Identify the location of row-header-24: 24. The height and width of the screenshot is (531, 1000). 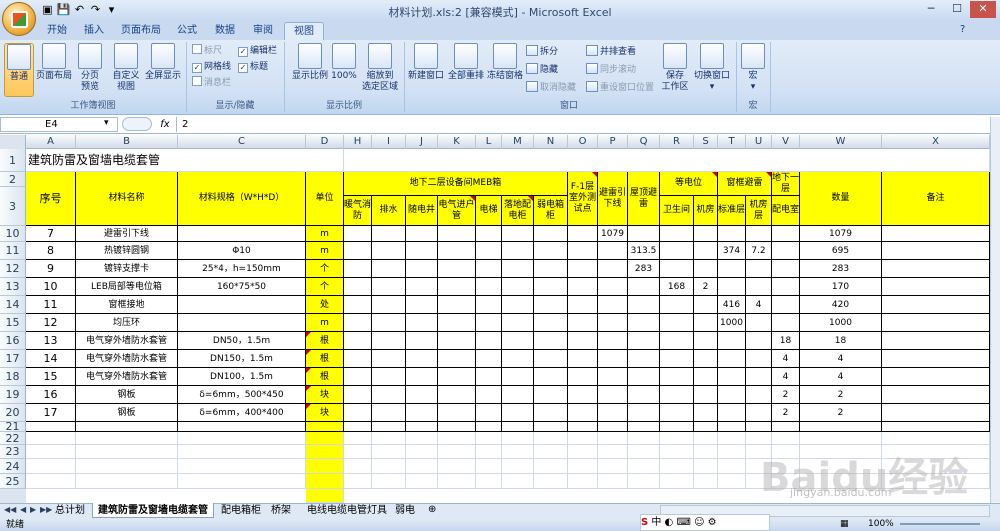
(13, 466).